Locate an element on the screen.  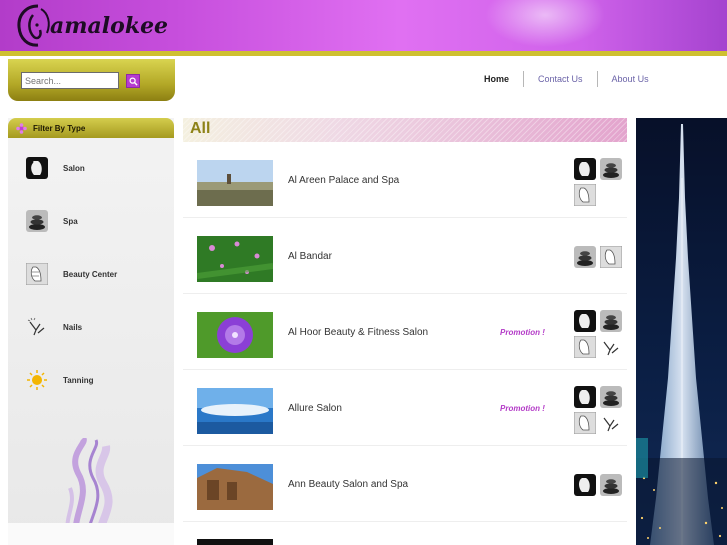
search-panel is located at coordinates (91, 80).